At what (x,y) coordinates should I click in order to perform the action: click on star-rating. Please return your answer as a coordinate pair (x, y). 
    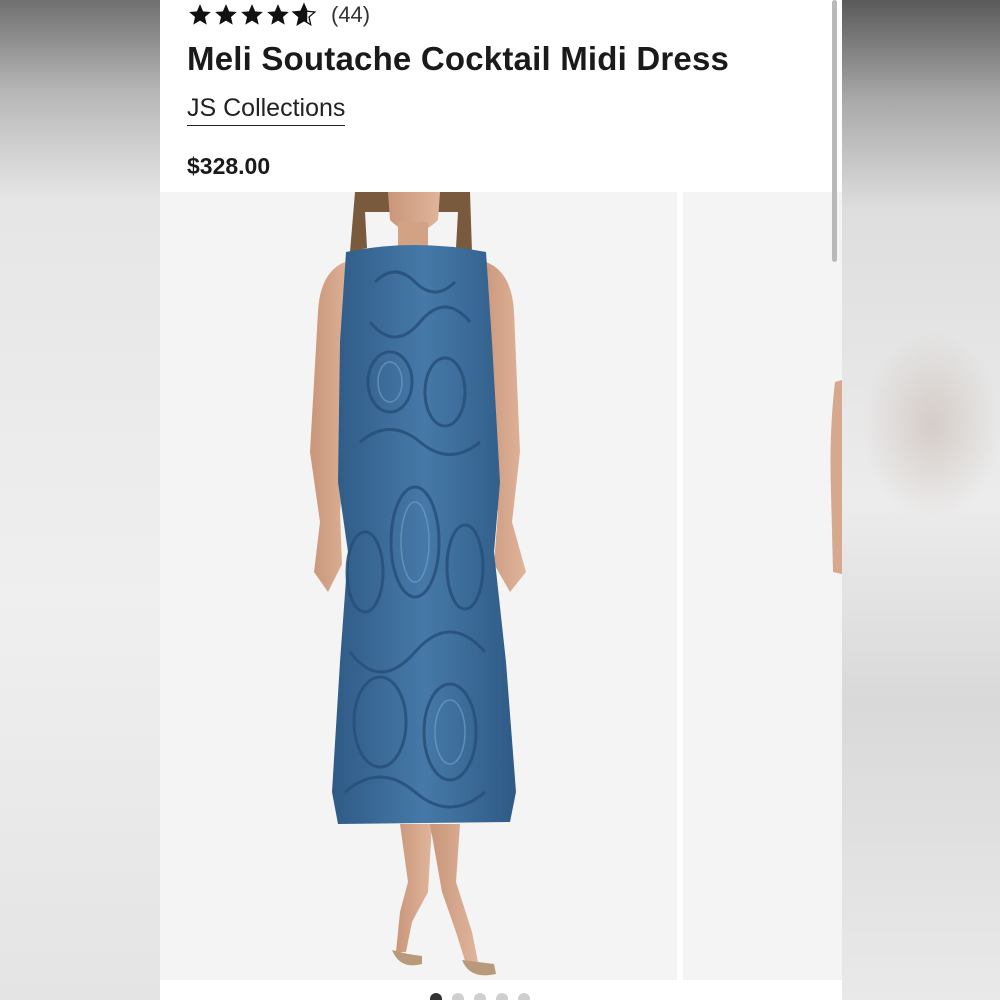
    Looking at the image, I should click on (252, 15).